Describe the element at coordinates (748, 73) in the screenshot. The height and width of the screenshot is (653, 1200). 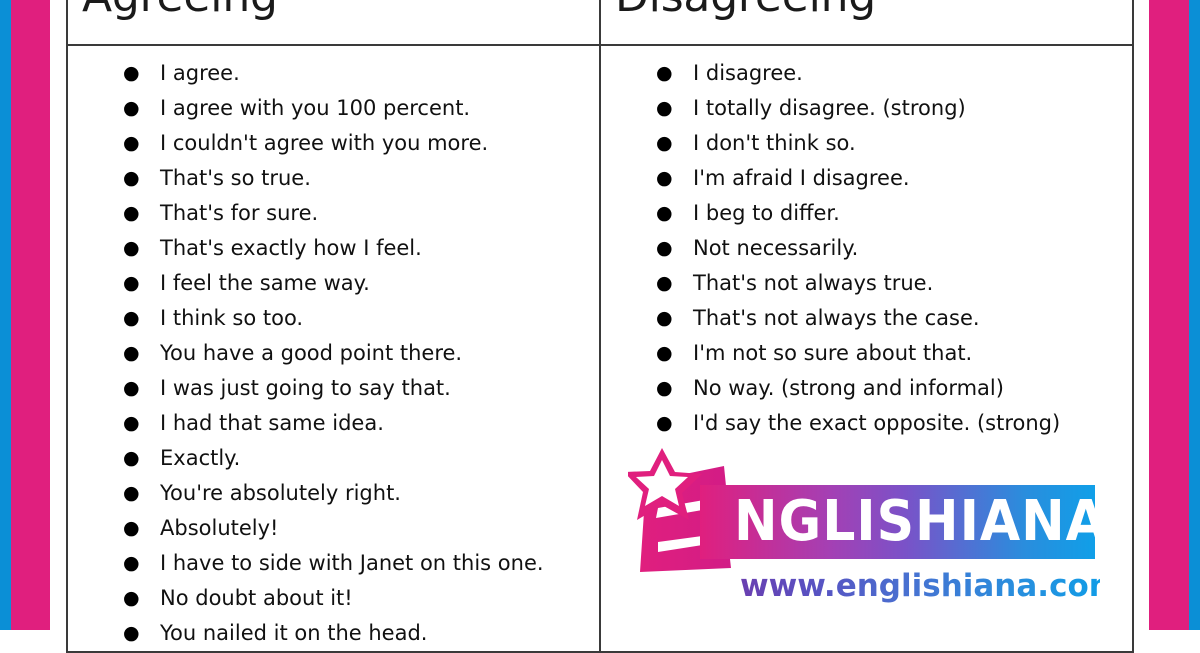
I see `list-item-label: I disagree.` at that location.